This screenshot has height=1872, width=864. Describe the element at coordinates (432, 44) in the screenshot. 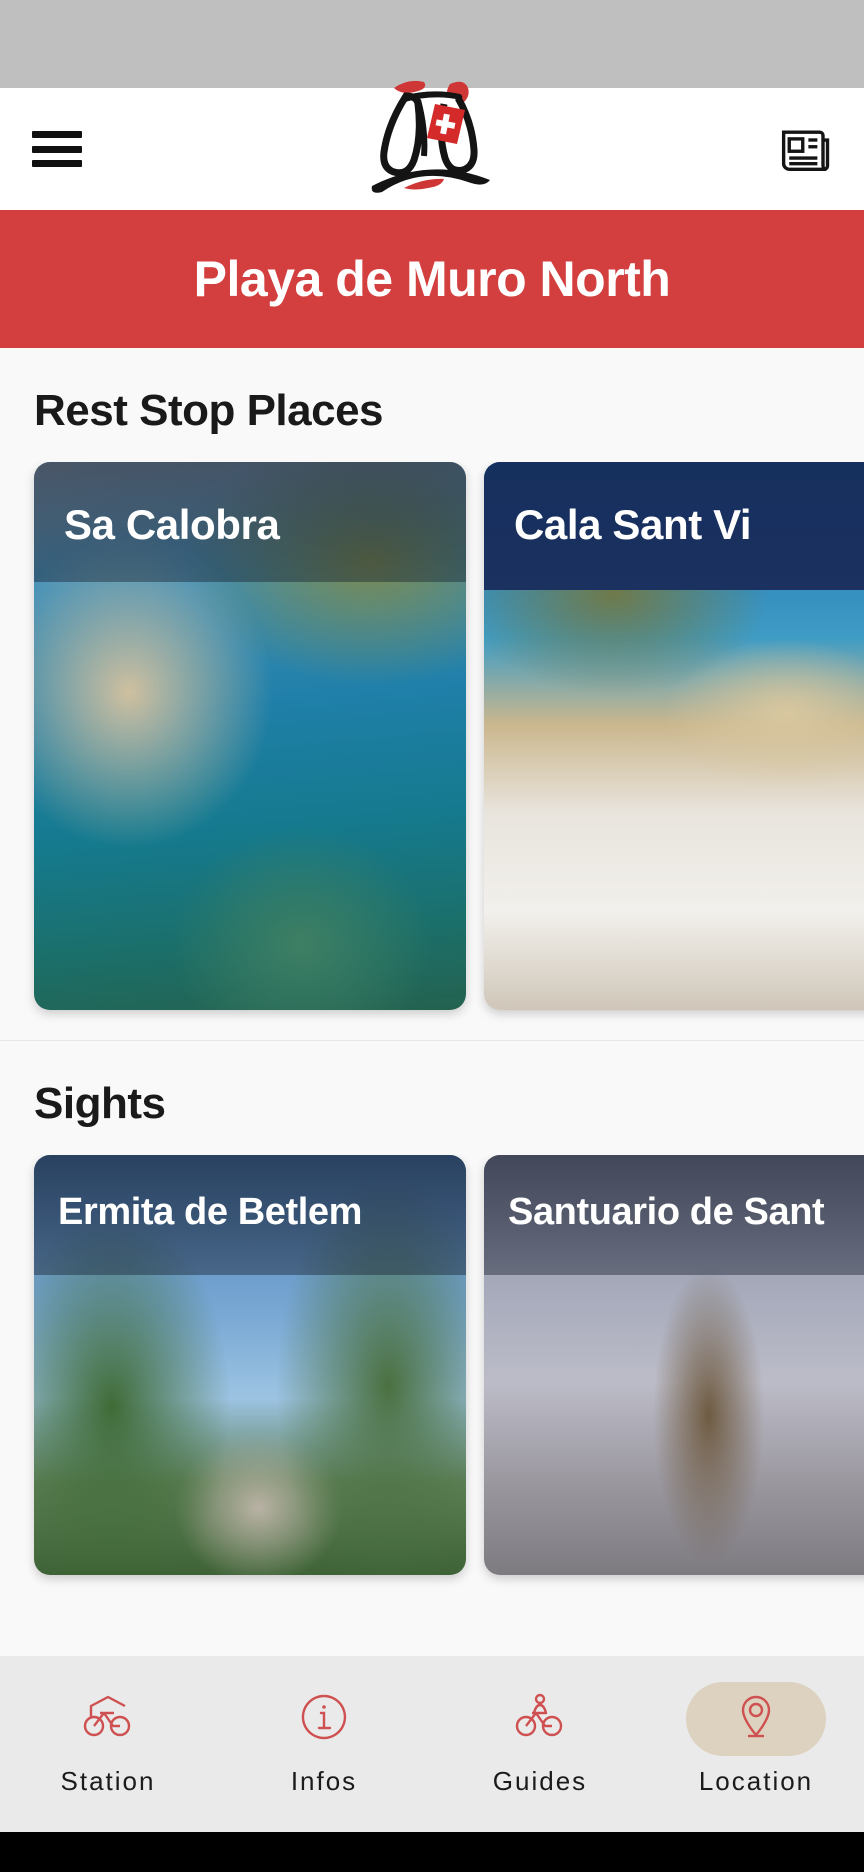

I see `status-bar` at that location.